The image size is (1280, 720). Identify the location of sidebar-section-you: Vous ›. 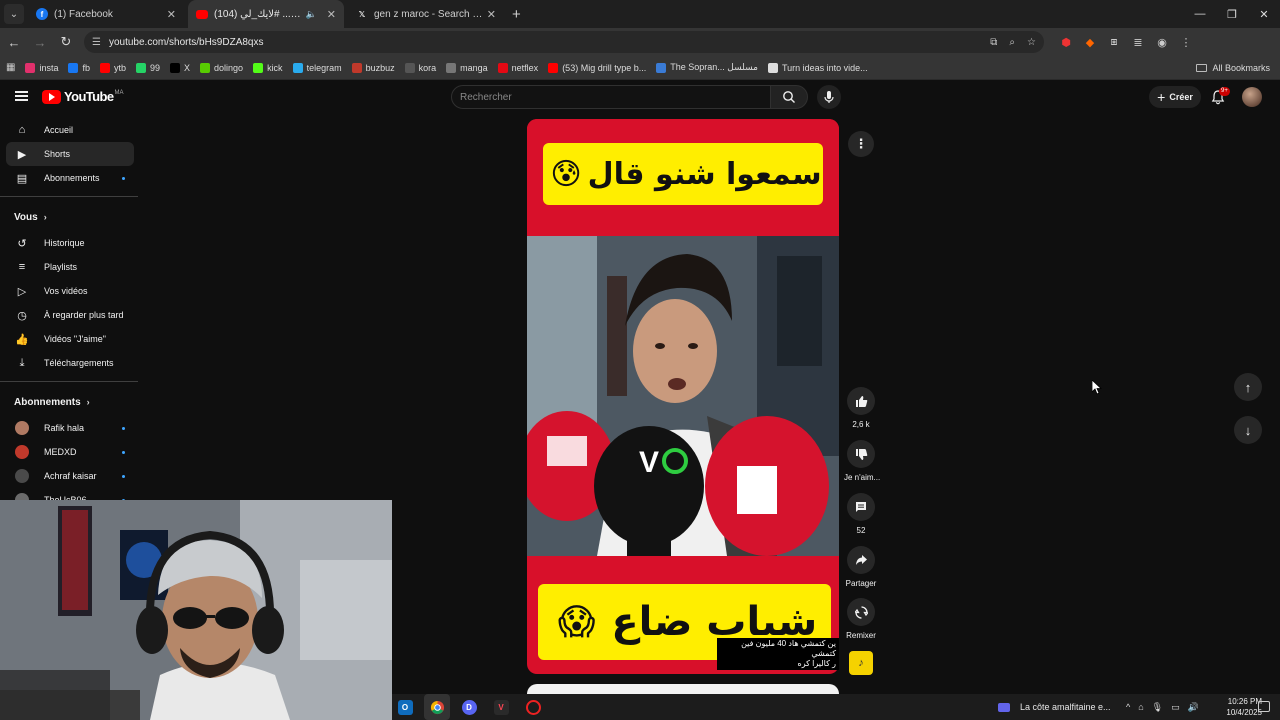
(70, 217).